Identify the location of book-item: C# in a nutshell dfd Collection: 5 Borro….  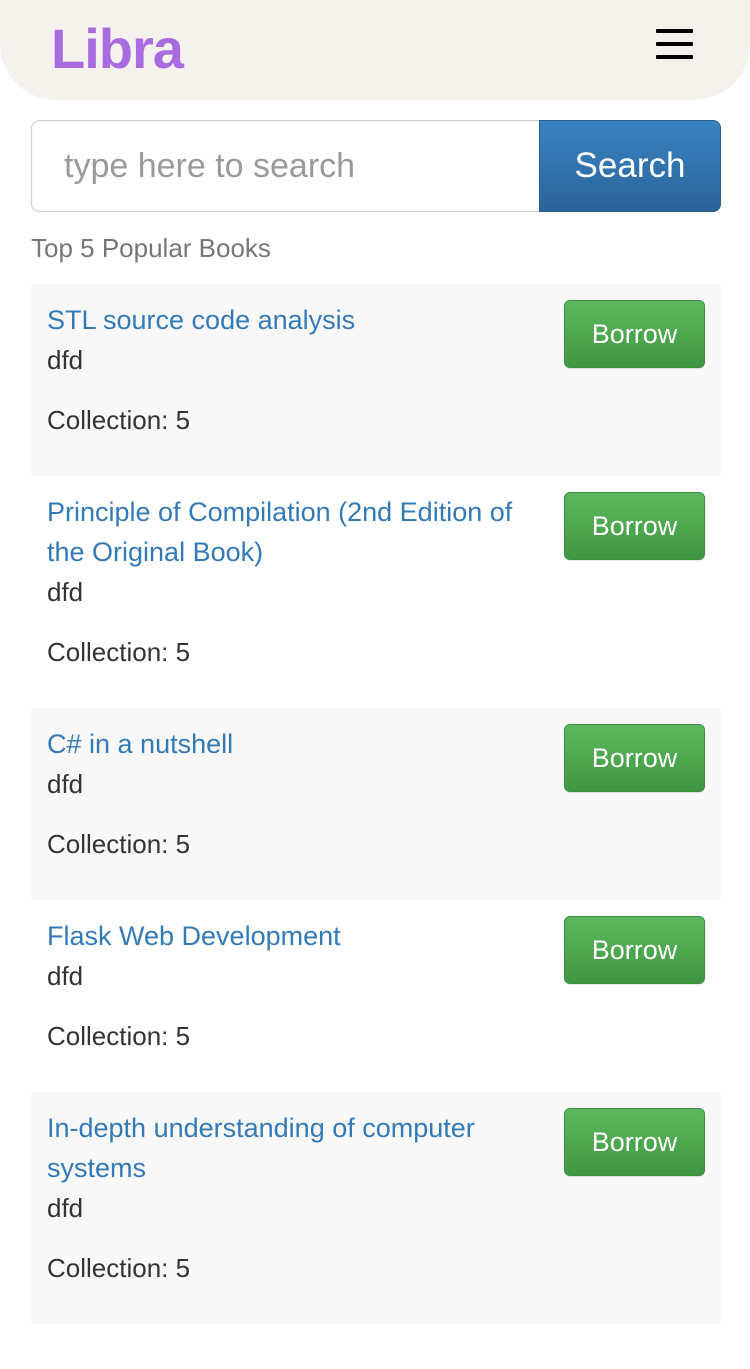
(376, 804).